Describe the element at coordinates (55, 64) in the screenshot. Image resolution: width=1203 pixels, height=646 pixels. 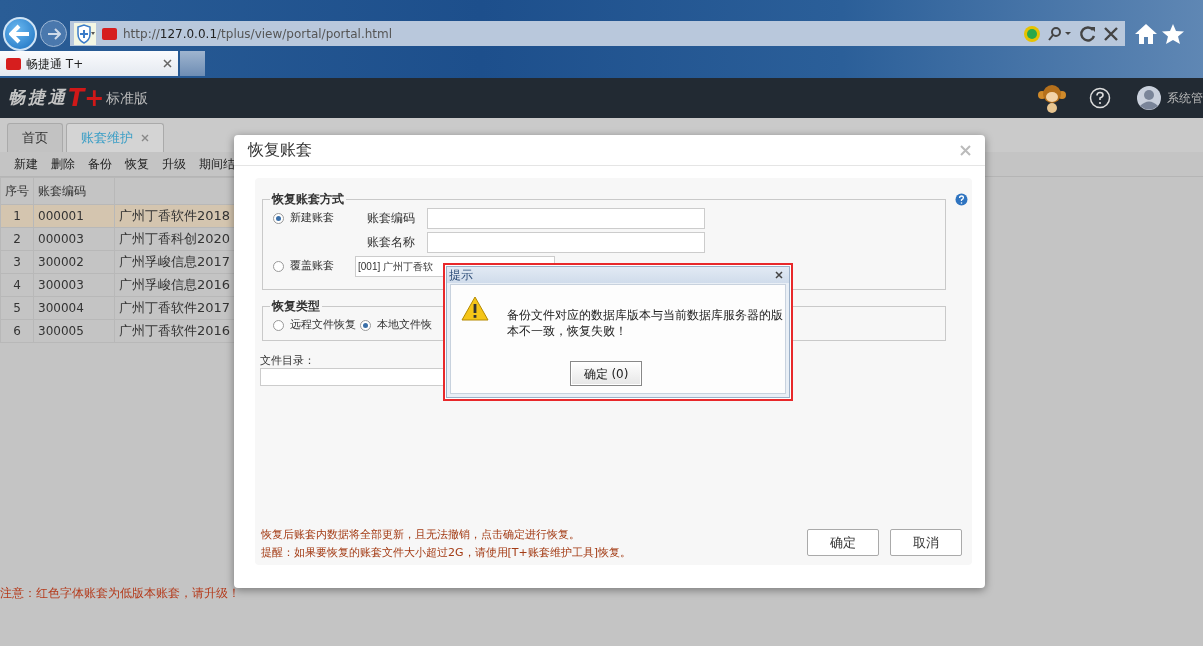
I see `tab-title: 畅捷通 T+` at that location.